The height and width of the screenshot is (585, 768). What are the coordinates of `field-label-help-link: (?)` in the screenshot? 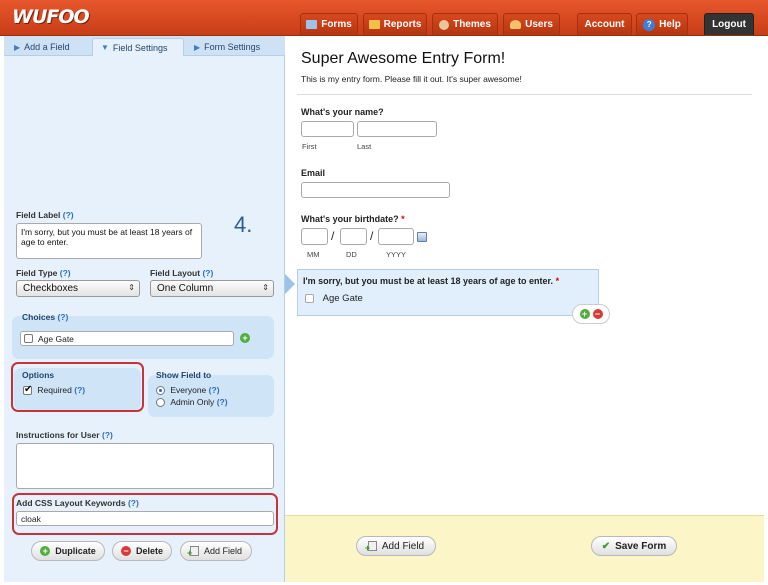 It's located at (68, 215).